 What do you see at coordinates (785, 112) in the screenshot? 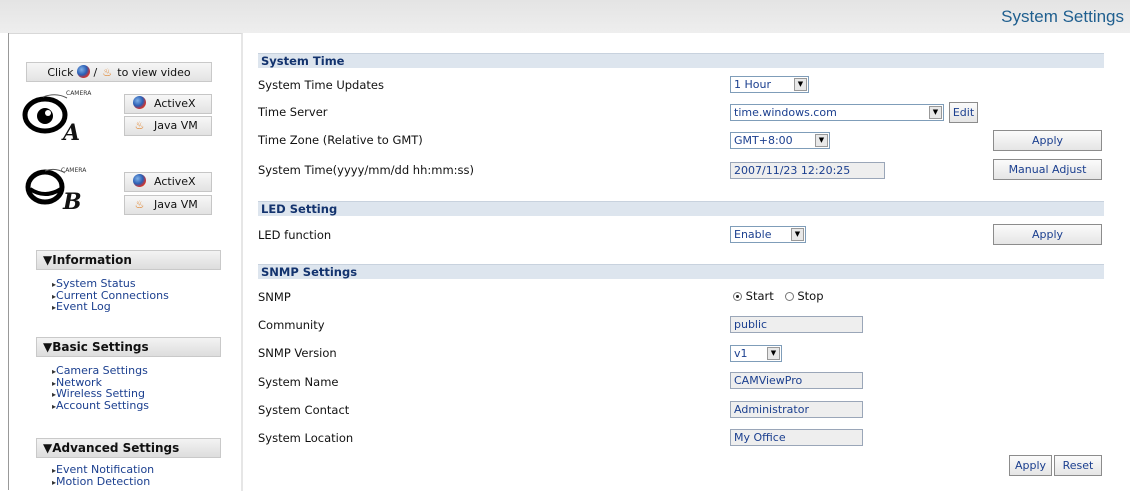
I see `select-value: time.windows.com` at bounding box center [785, 112].